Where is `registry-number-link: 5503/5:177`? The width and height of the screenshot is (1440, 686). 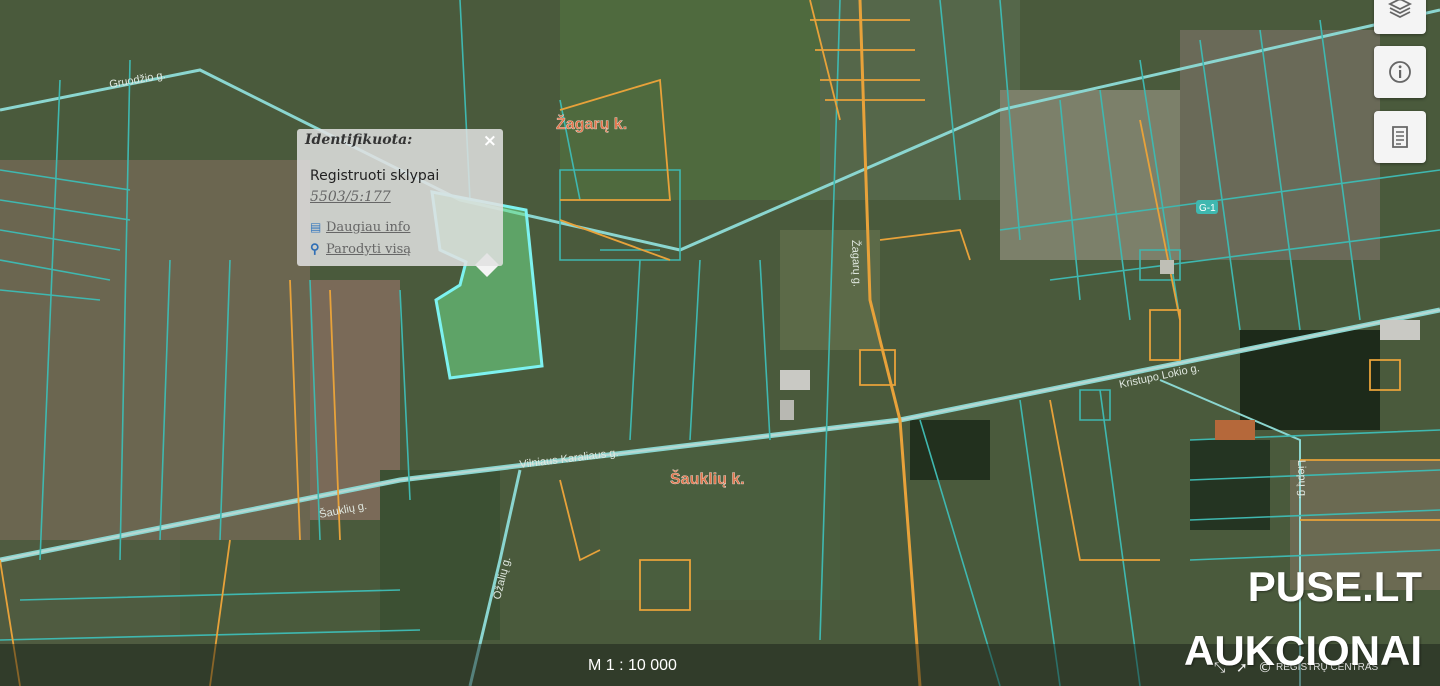 registry-number-link: 5503/5:177 is located at coordinates (350, 197).